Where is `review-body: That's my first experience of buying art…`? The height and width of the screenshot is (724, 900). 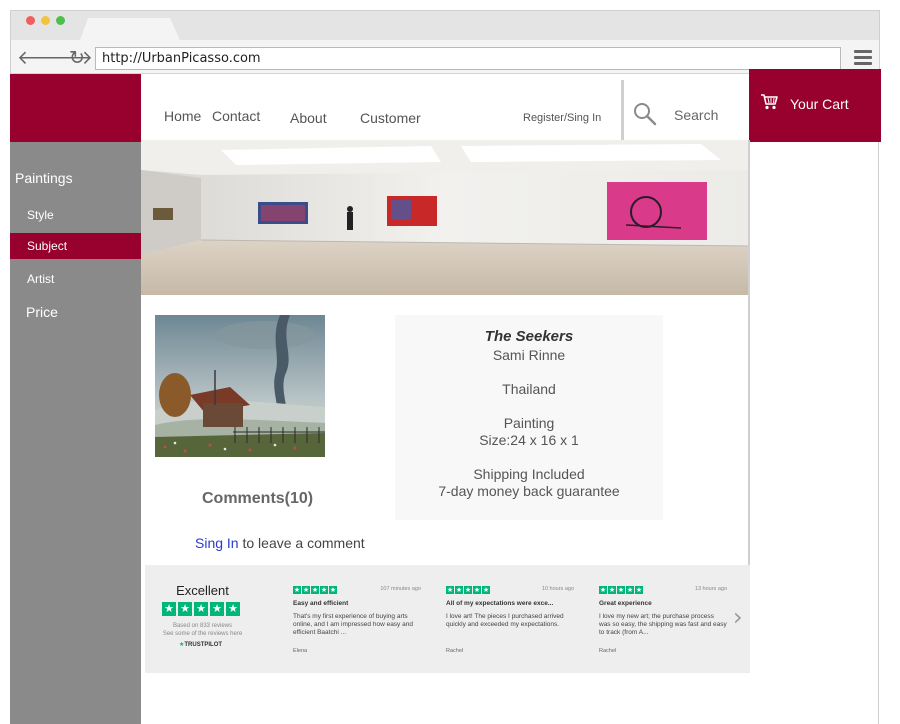 review-body: That's my first experience of buying art… is located at coordinates (353, 624).